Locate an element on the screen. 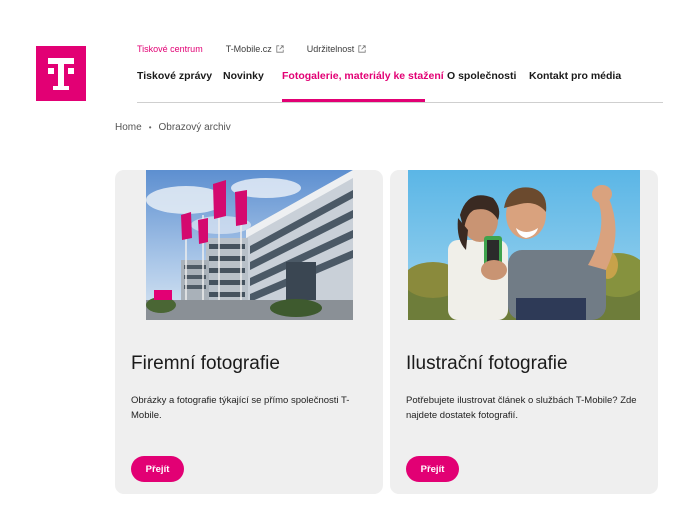 The width and height of the screenshot is (696, 522). topnav-label: Udržitelnost is located at coordinates (330, 49).